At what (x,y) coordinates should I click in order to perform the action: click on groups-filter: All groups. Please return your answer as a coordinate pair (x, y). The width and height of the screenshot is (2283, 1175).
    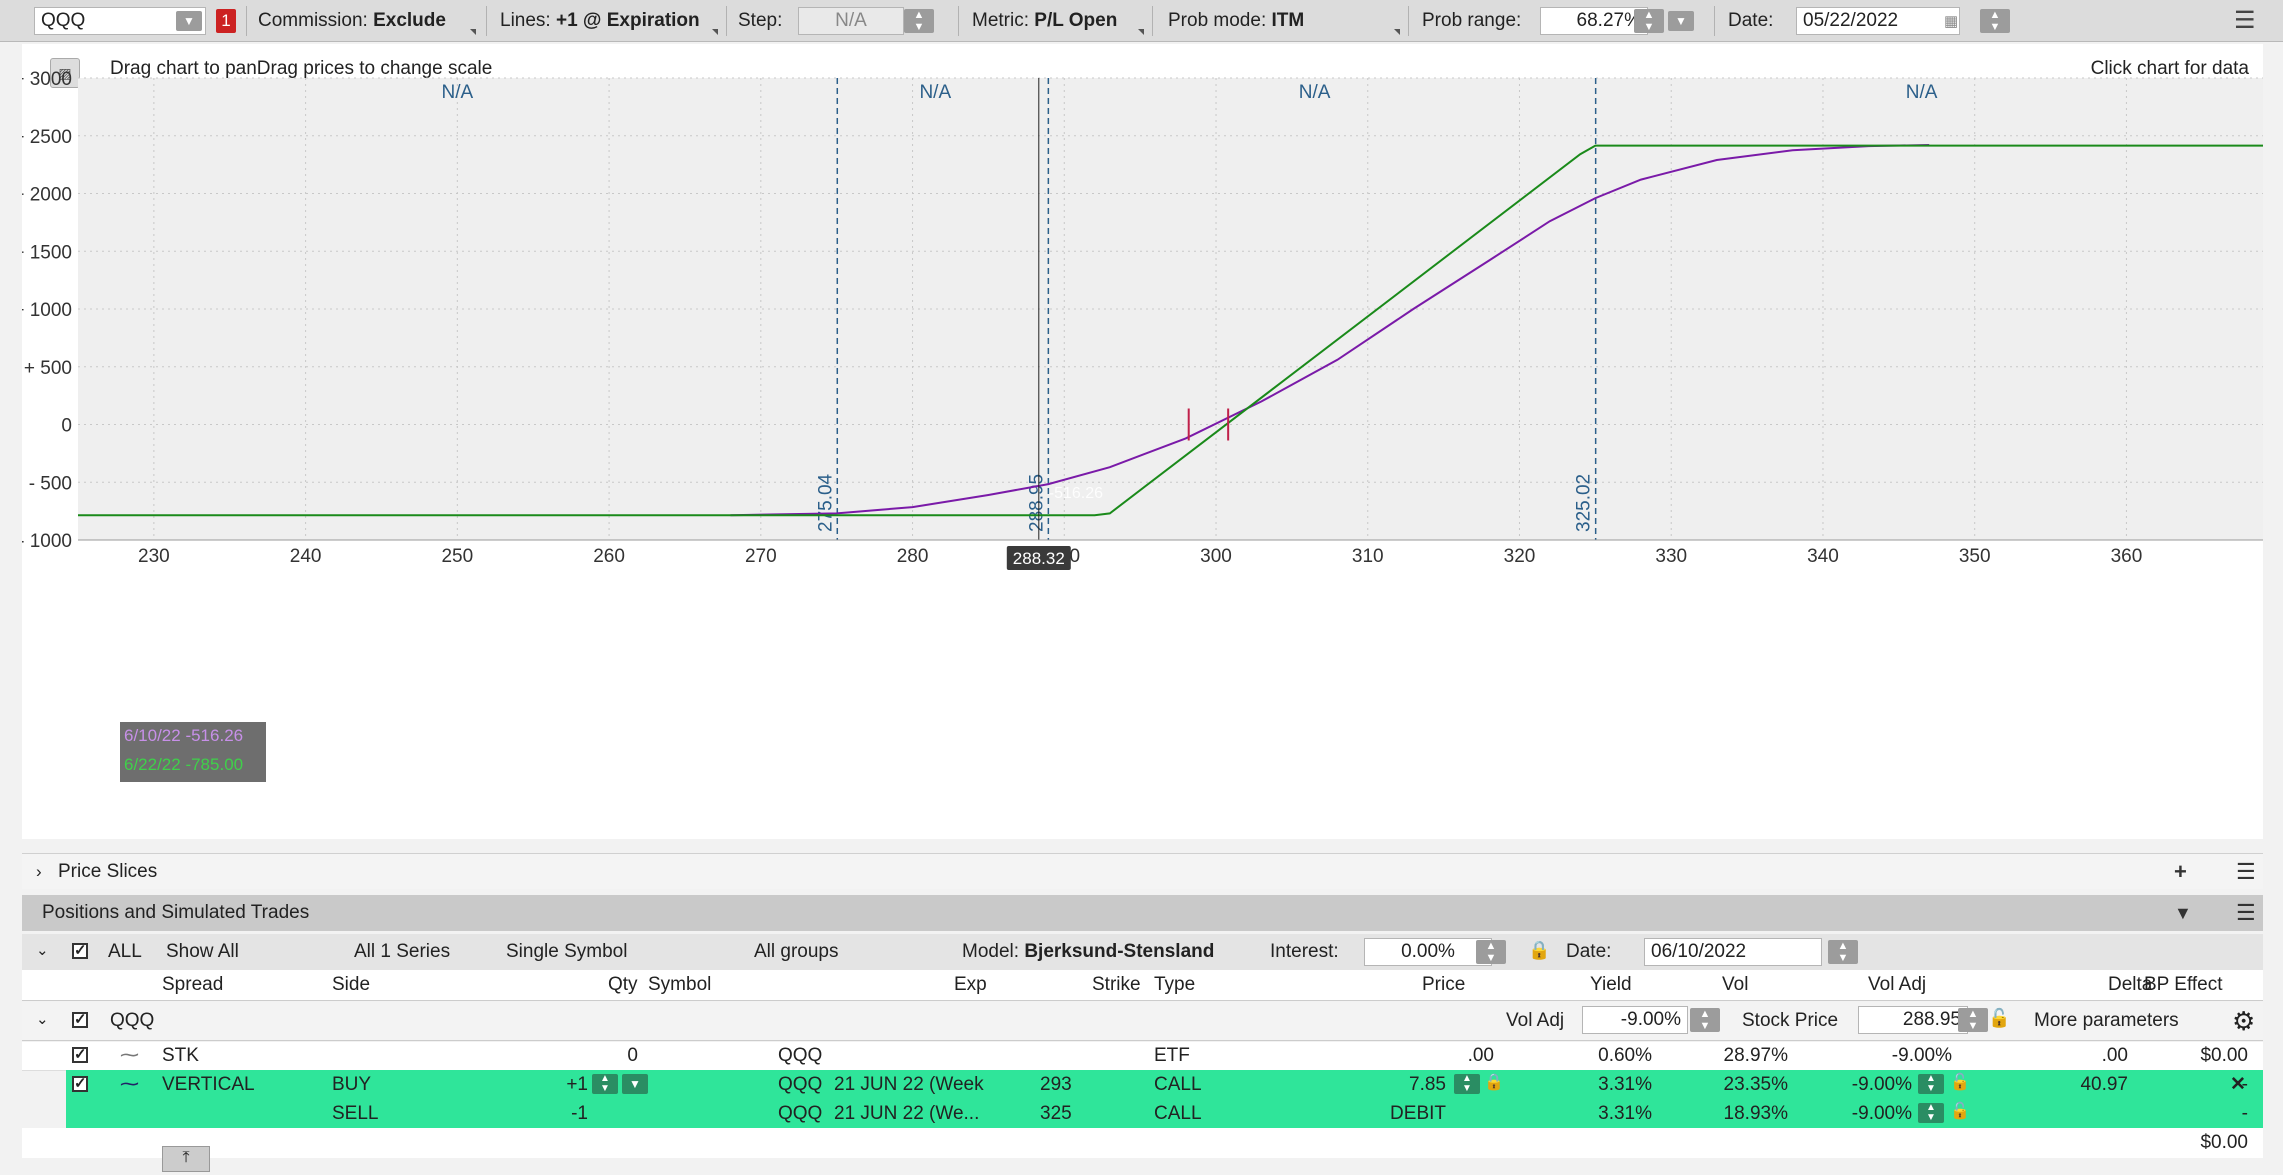
    Looking at the image, I should click on (796, 952).